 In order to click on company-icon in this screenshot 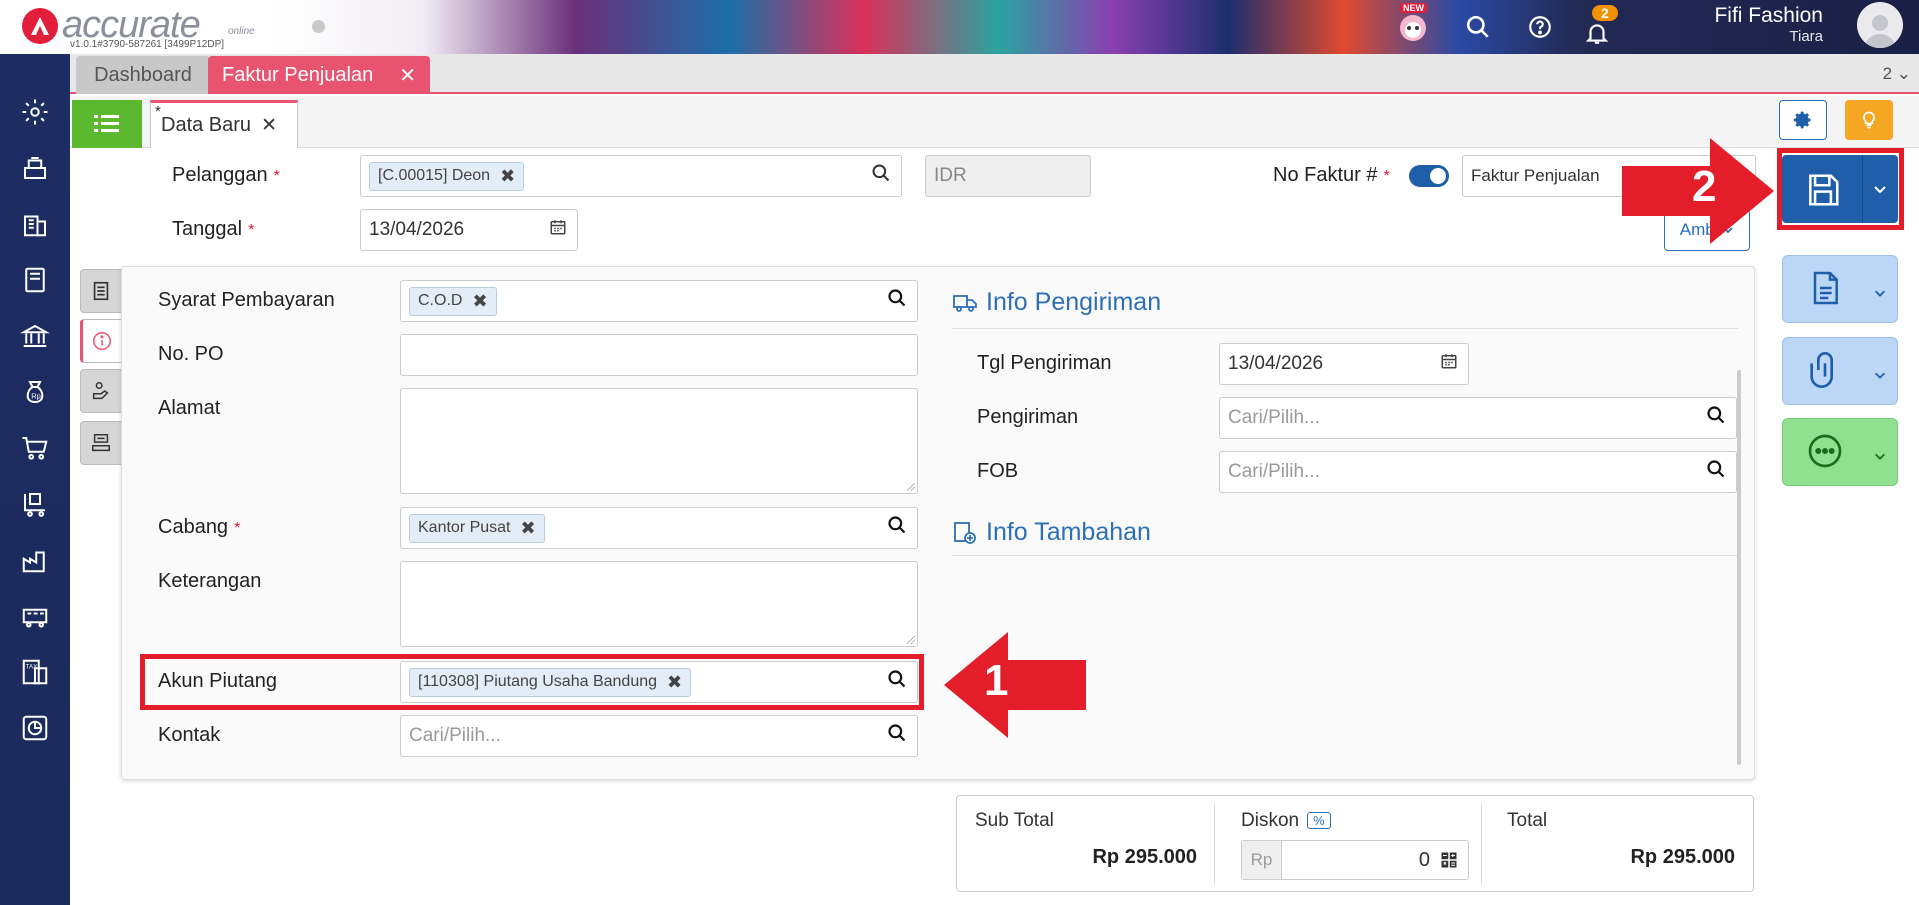, I will do `click(35, 224)`.